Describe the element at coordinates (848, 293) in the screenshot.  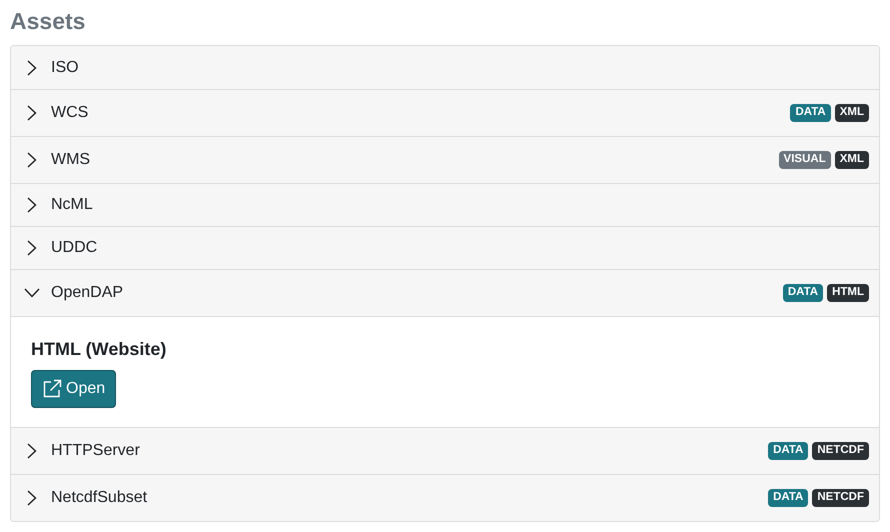
I see `format-tag: HTML` at that location.